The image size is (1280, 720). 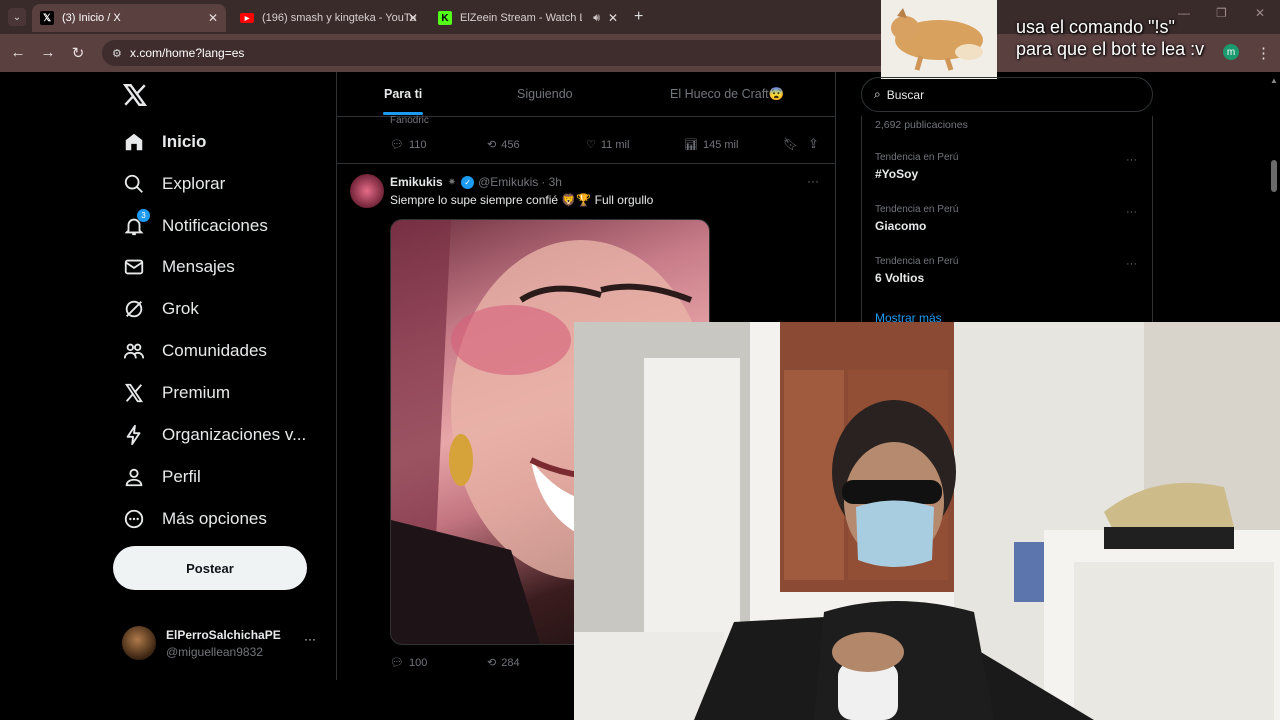 I want to click on trend-item: Tendencia en Perú Giacomo ···, so click(x=1010, y=218).